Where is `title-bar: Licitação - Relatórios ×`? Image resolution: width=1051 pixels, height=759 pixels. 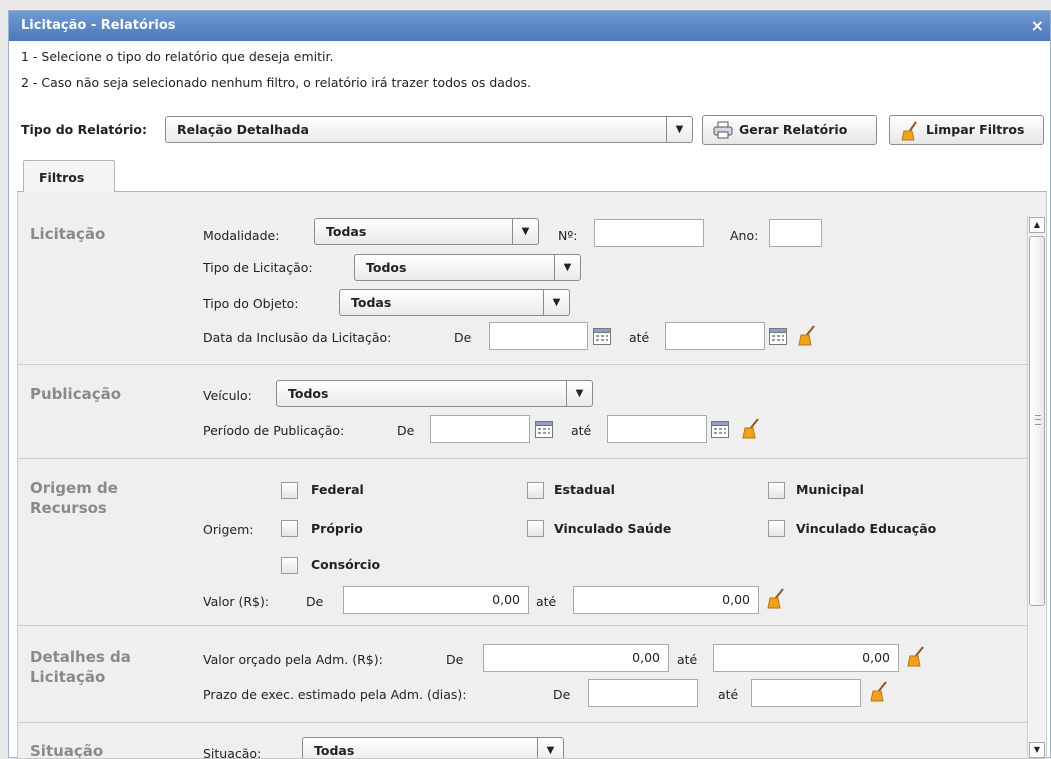
title-bar: Licitação - Relatórios × is located at coordinates (529, 26).